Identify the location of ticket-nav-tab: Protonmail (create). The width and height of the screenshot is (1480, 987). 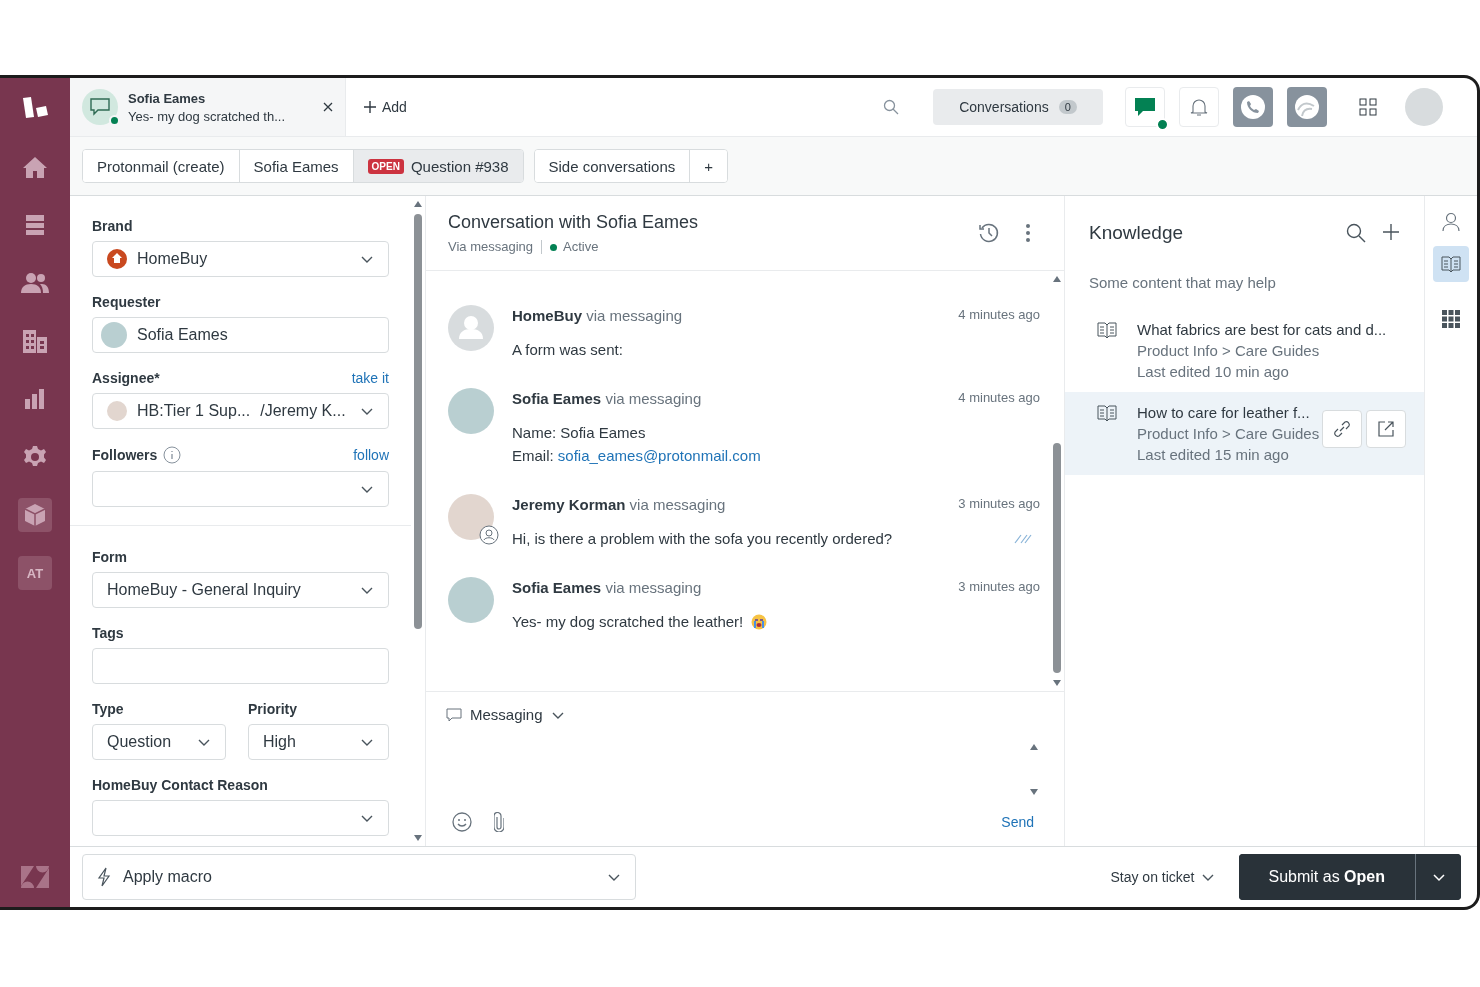
(161, 166).